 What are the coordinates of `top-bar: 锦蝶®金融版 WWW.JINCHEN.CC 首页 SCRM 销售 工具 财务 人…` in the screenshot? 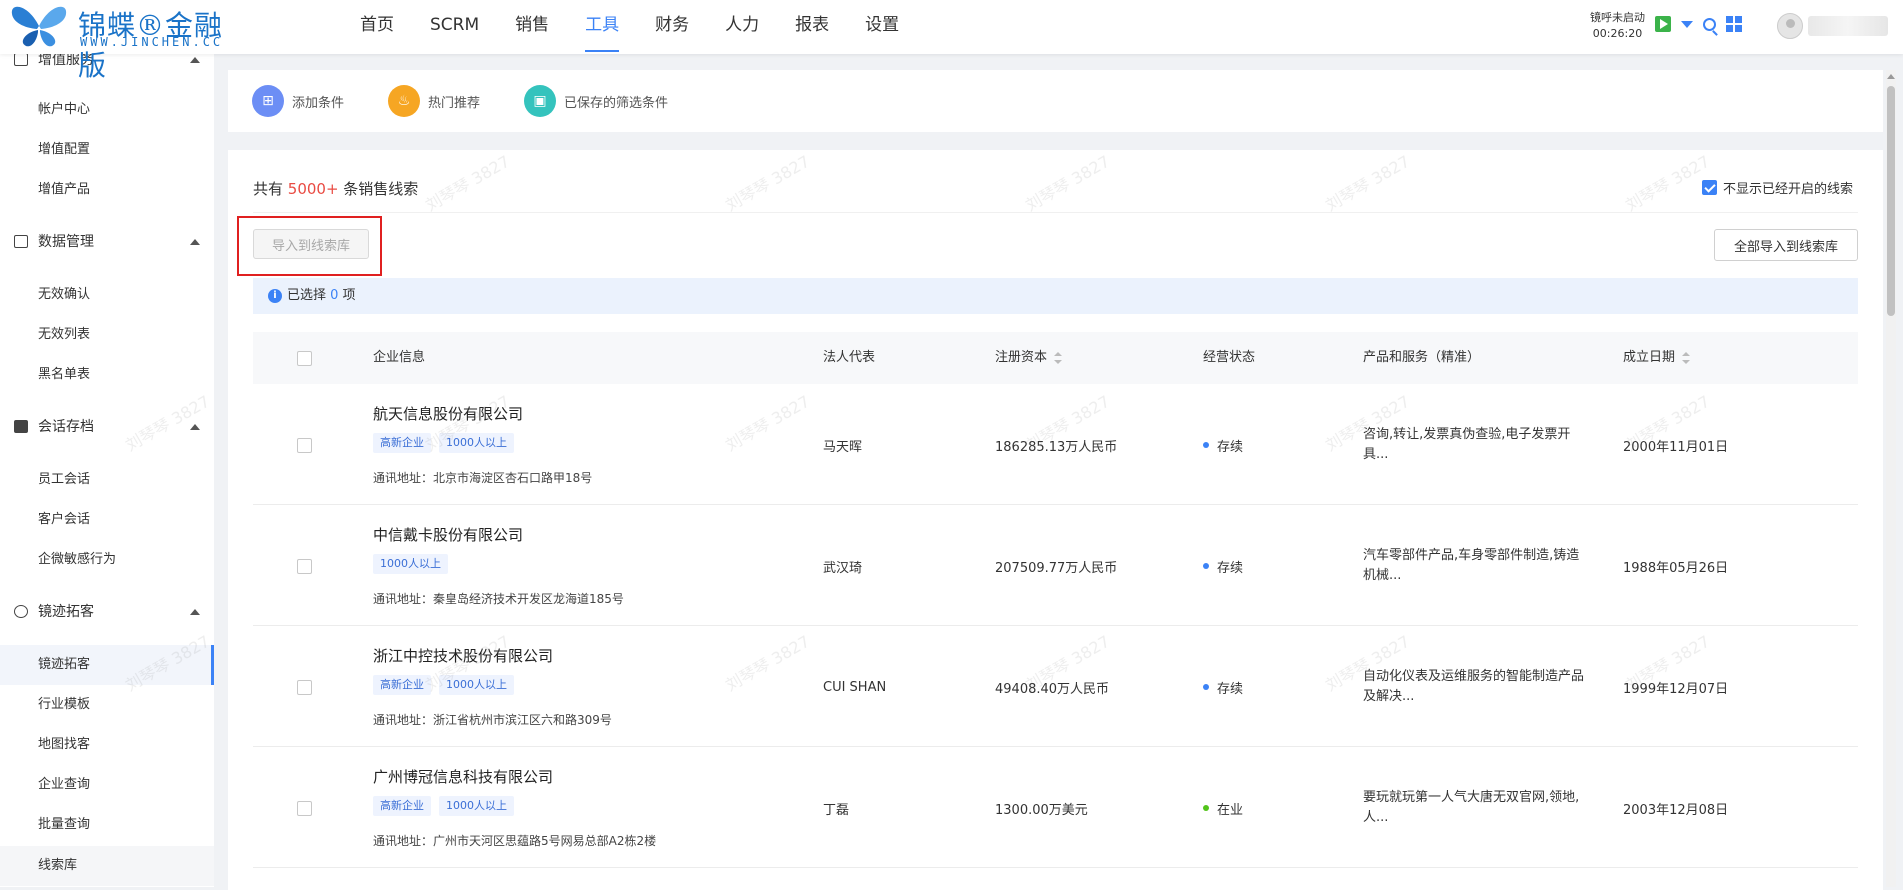 It's located at (951, 41).